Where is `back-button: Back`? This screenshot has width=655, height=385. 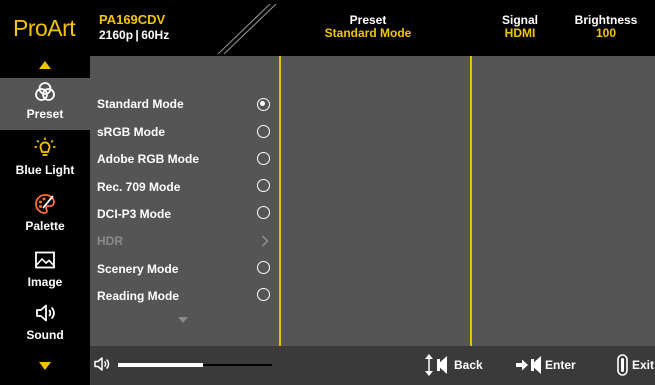 back-button: Back is located at coordinates (455, 365).